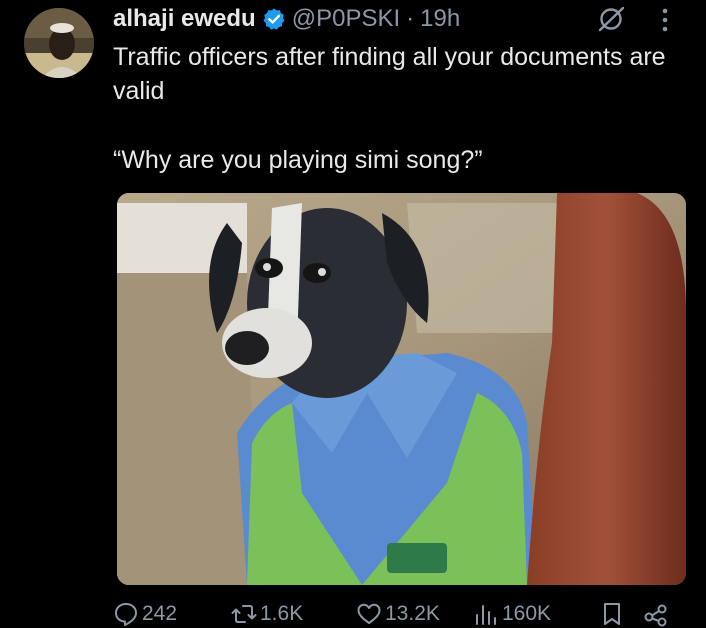 The height and width of the screenshot is (628, 706). I want to click on views-button: 160K, so click(512, 614).